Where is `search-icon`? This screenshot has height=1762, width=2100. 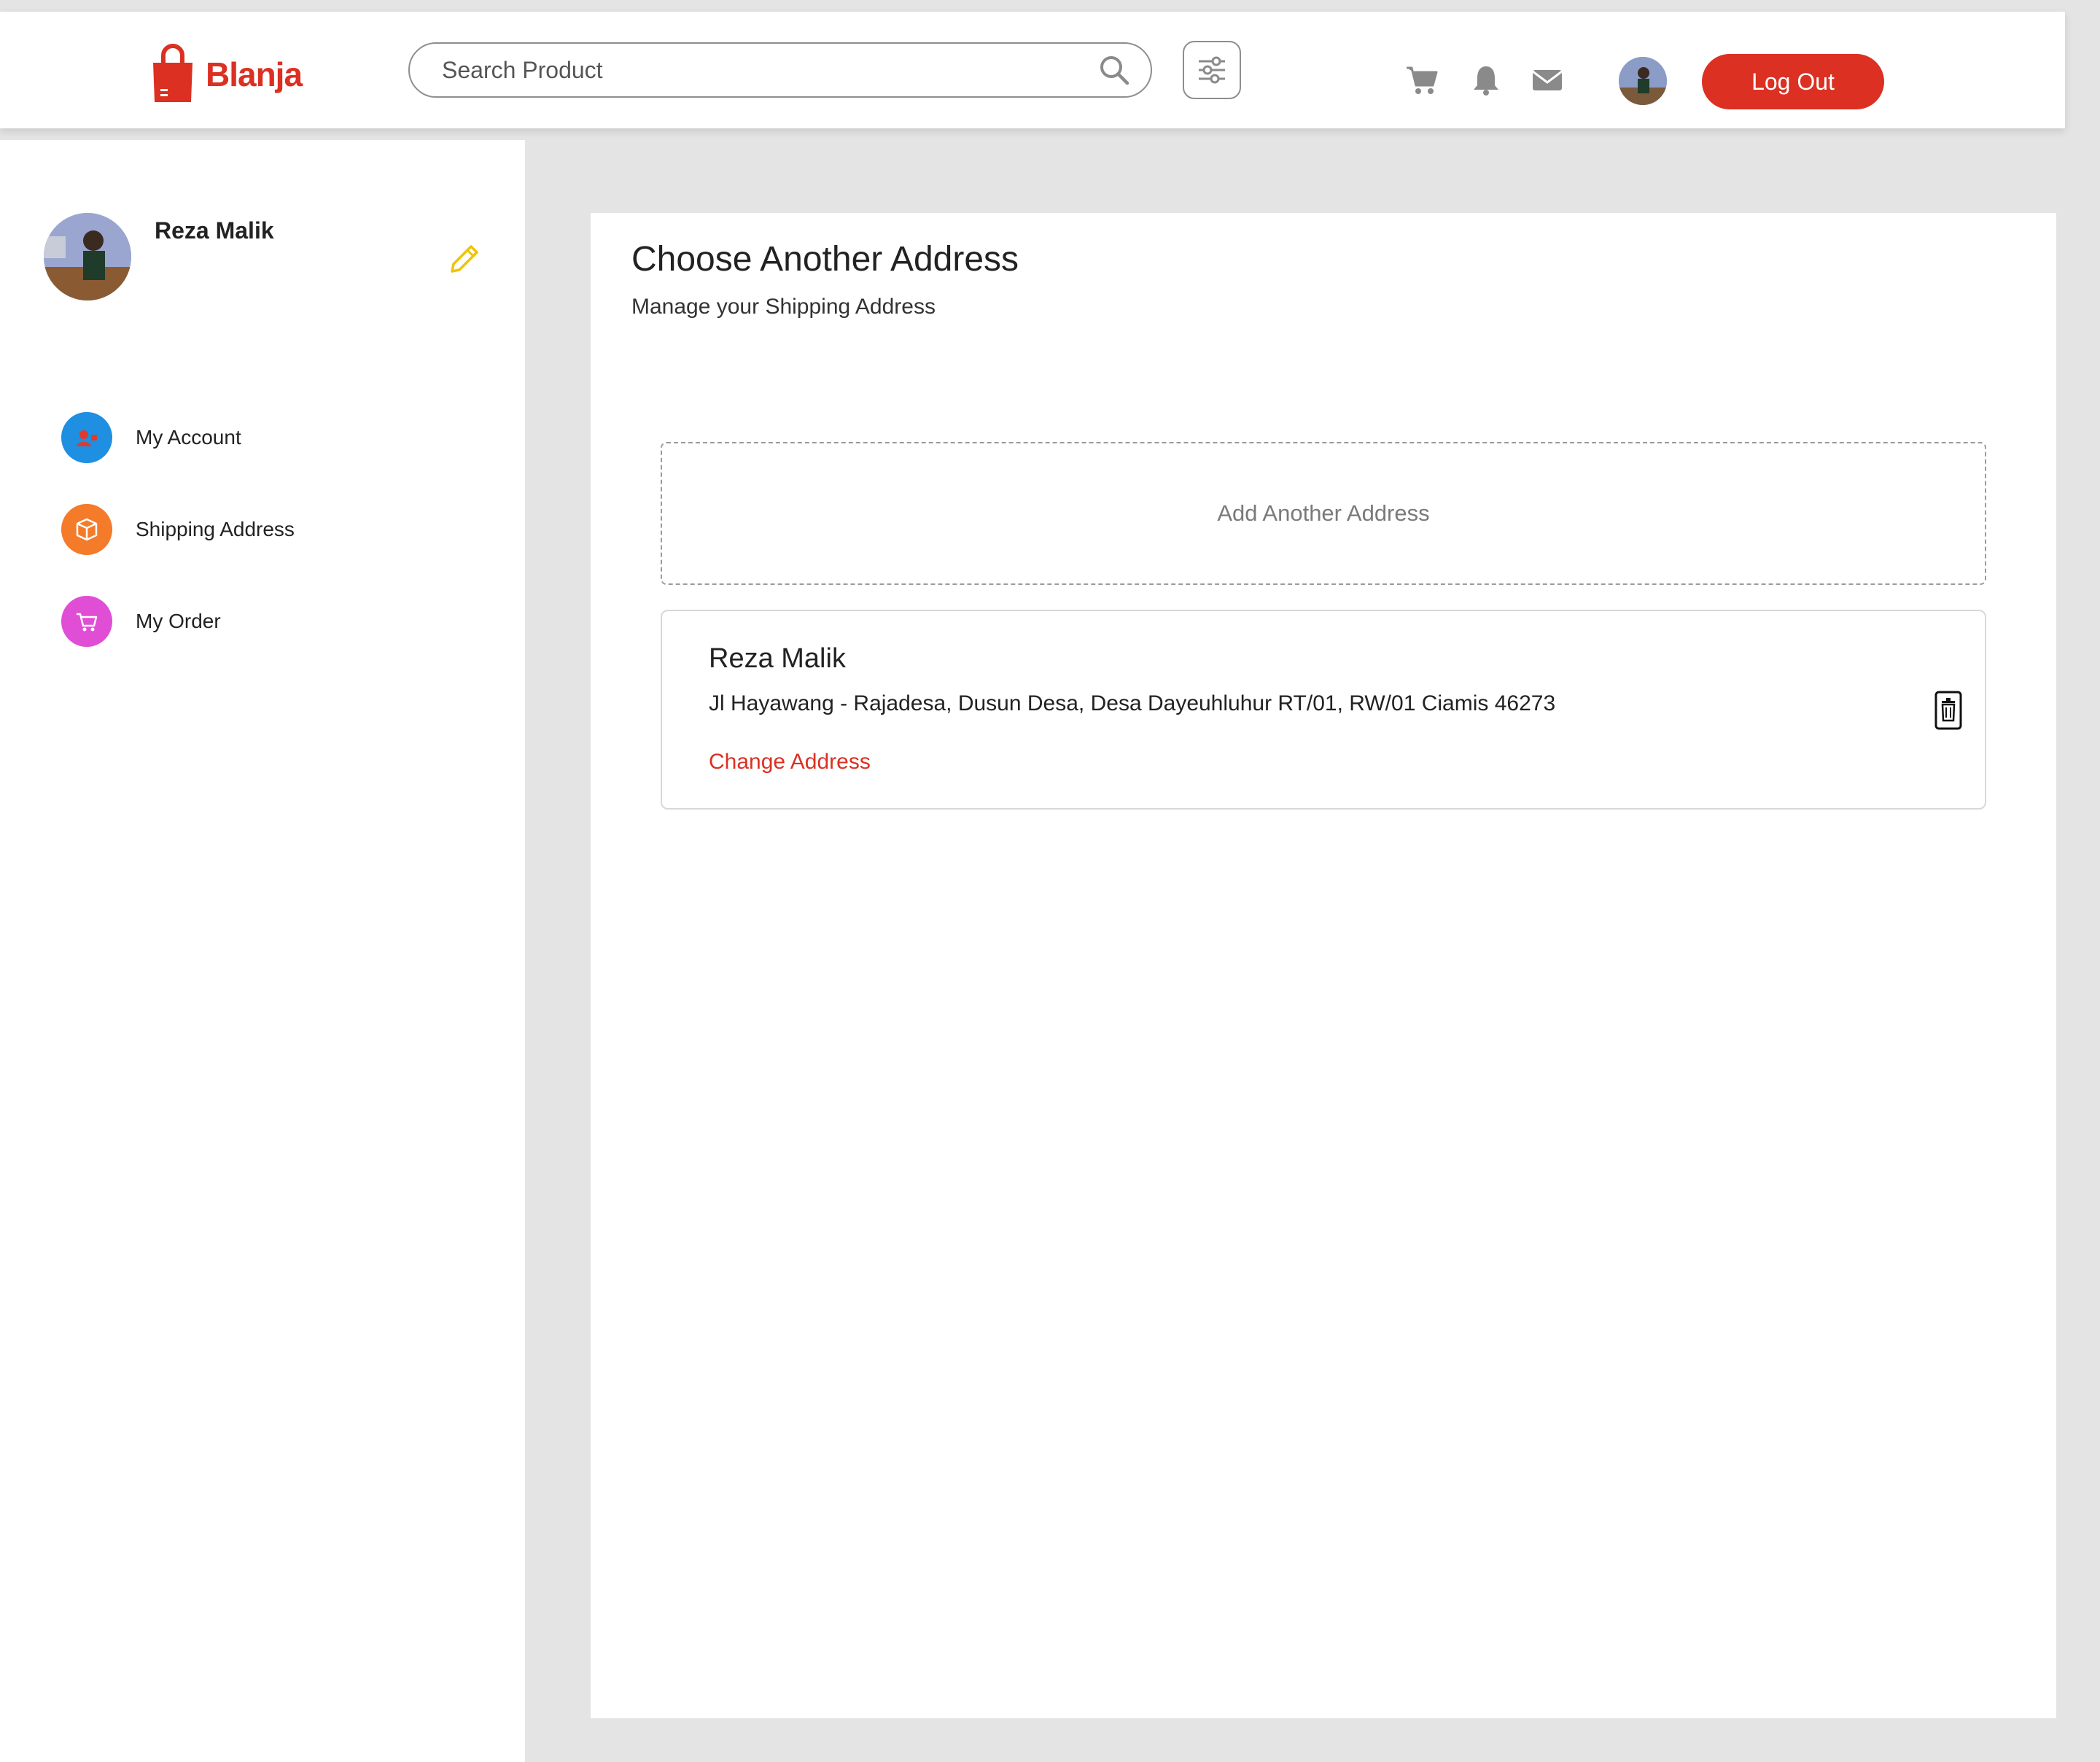 search-icon is located at coordinates (1114, 70).